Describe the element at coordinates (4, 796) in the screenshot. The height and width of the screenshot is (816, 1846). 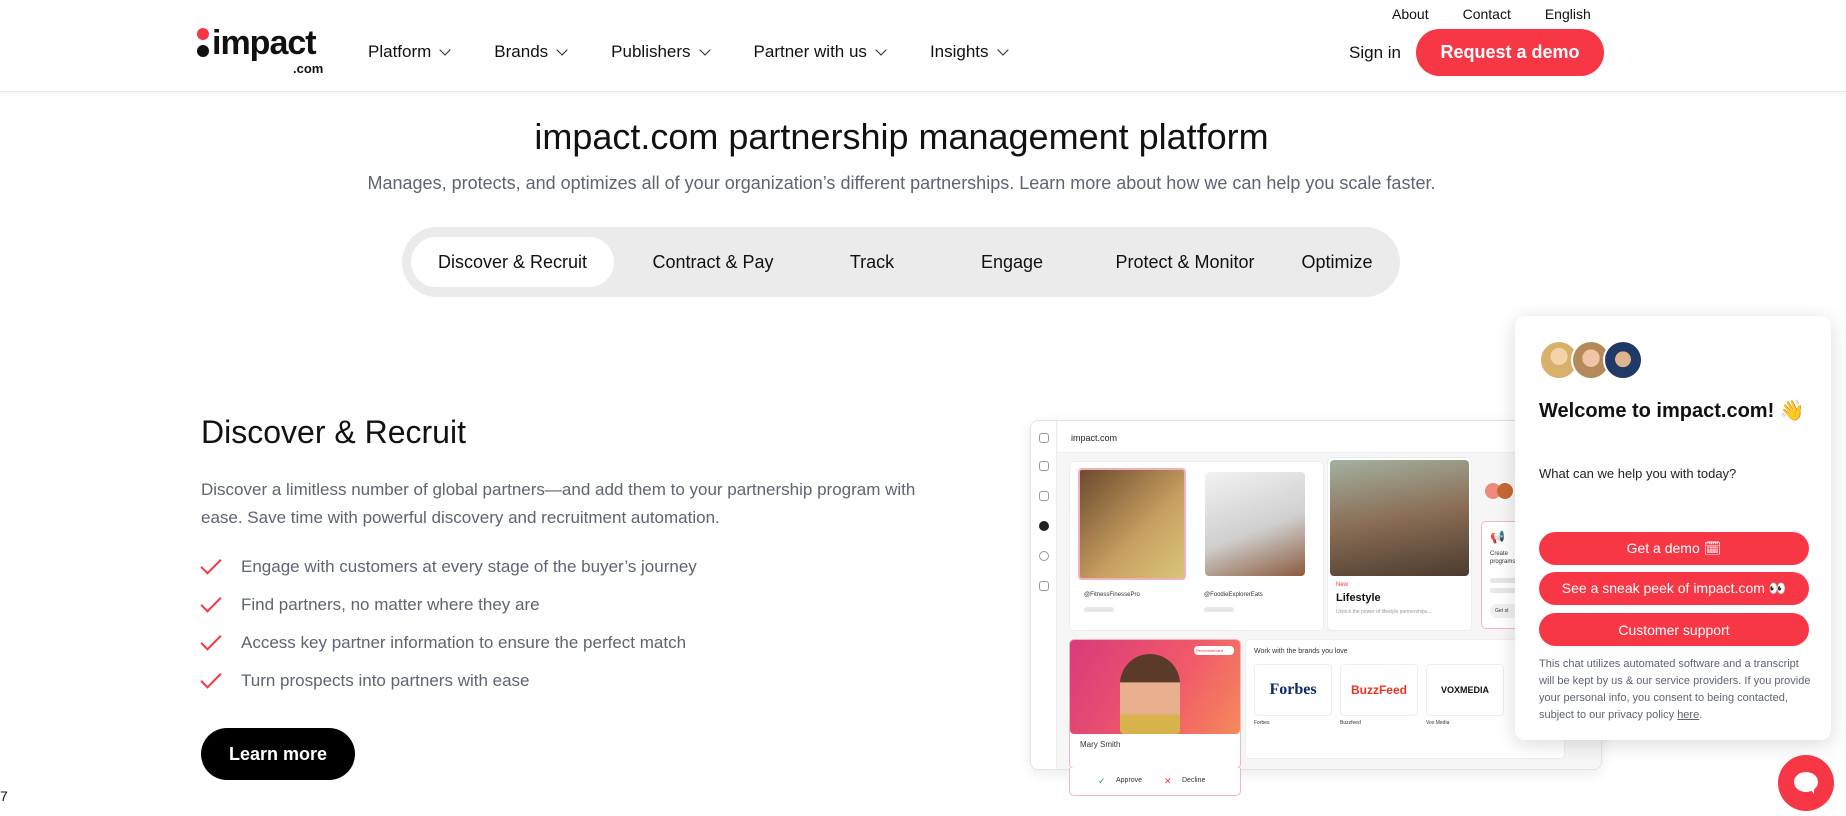
I see `stray-text: 7` at that location.